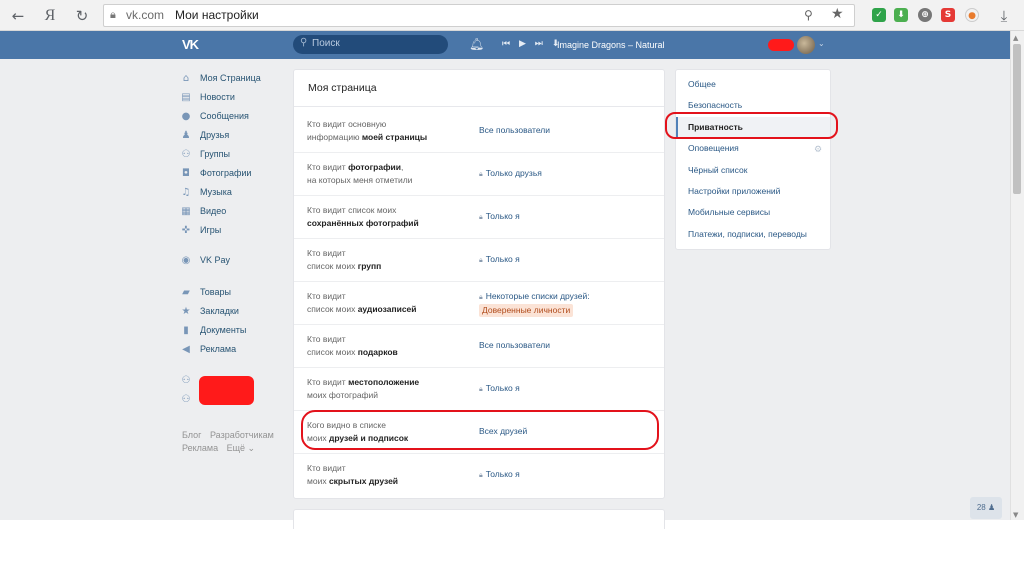 The width and height of the screenshot is (1024, 576). Describe the element at coordinates (506, 44) in the screenshot. I see `previous-track-icon: ⏮` at that location.